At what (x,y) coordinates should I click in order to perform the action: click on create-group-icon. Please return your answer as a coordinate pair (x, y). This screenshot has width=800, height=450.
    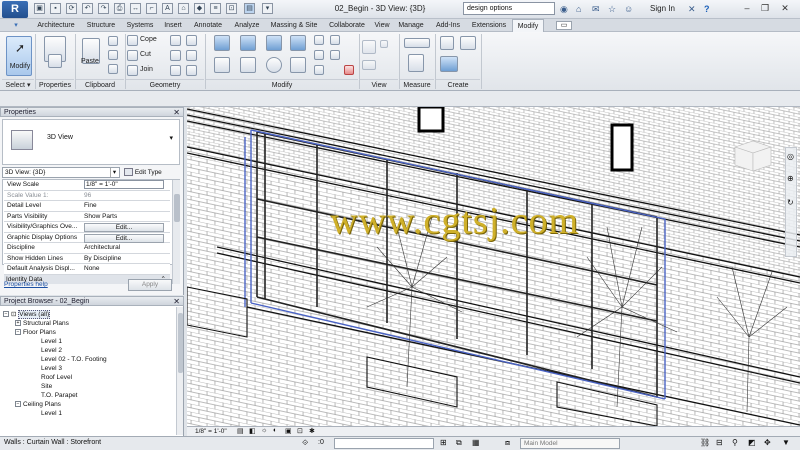
    Looking at the image, I should click on (449, 64).